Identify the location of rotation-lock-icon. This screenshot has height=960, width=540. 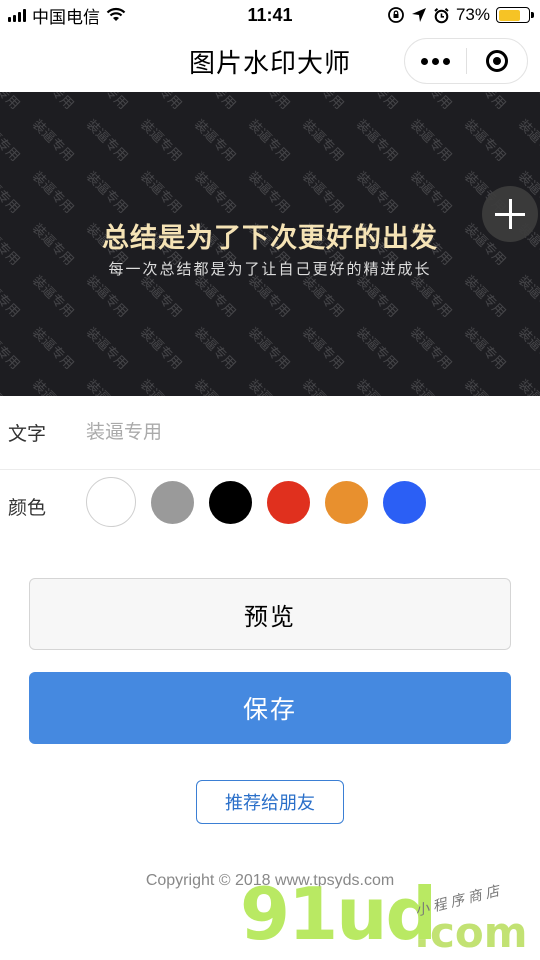
(396, 15).